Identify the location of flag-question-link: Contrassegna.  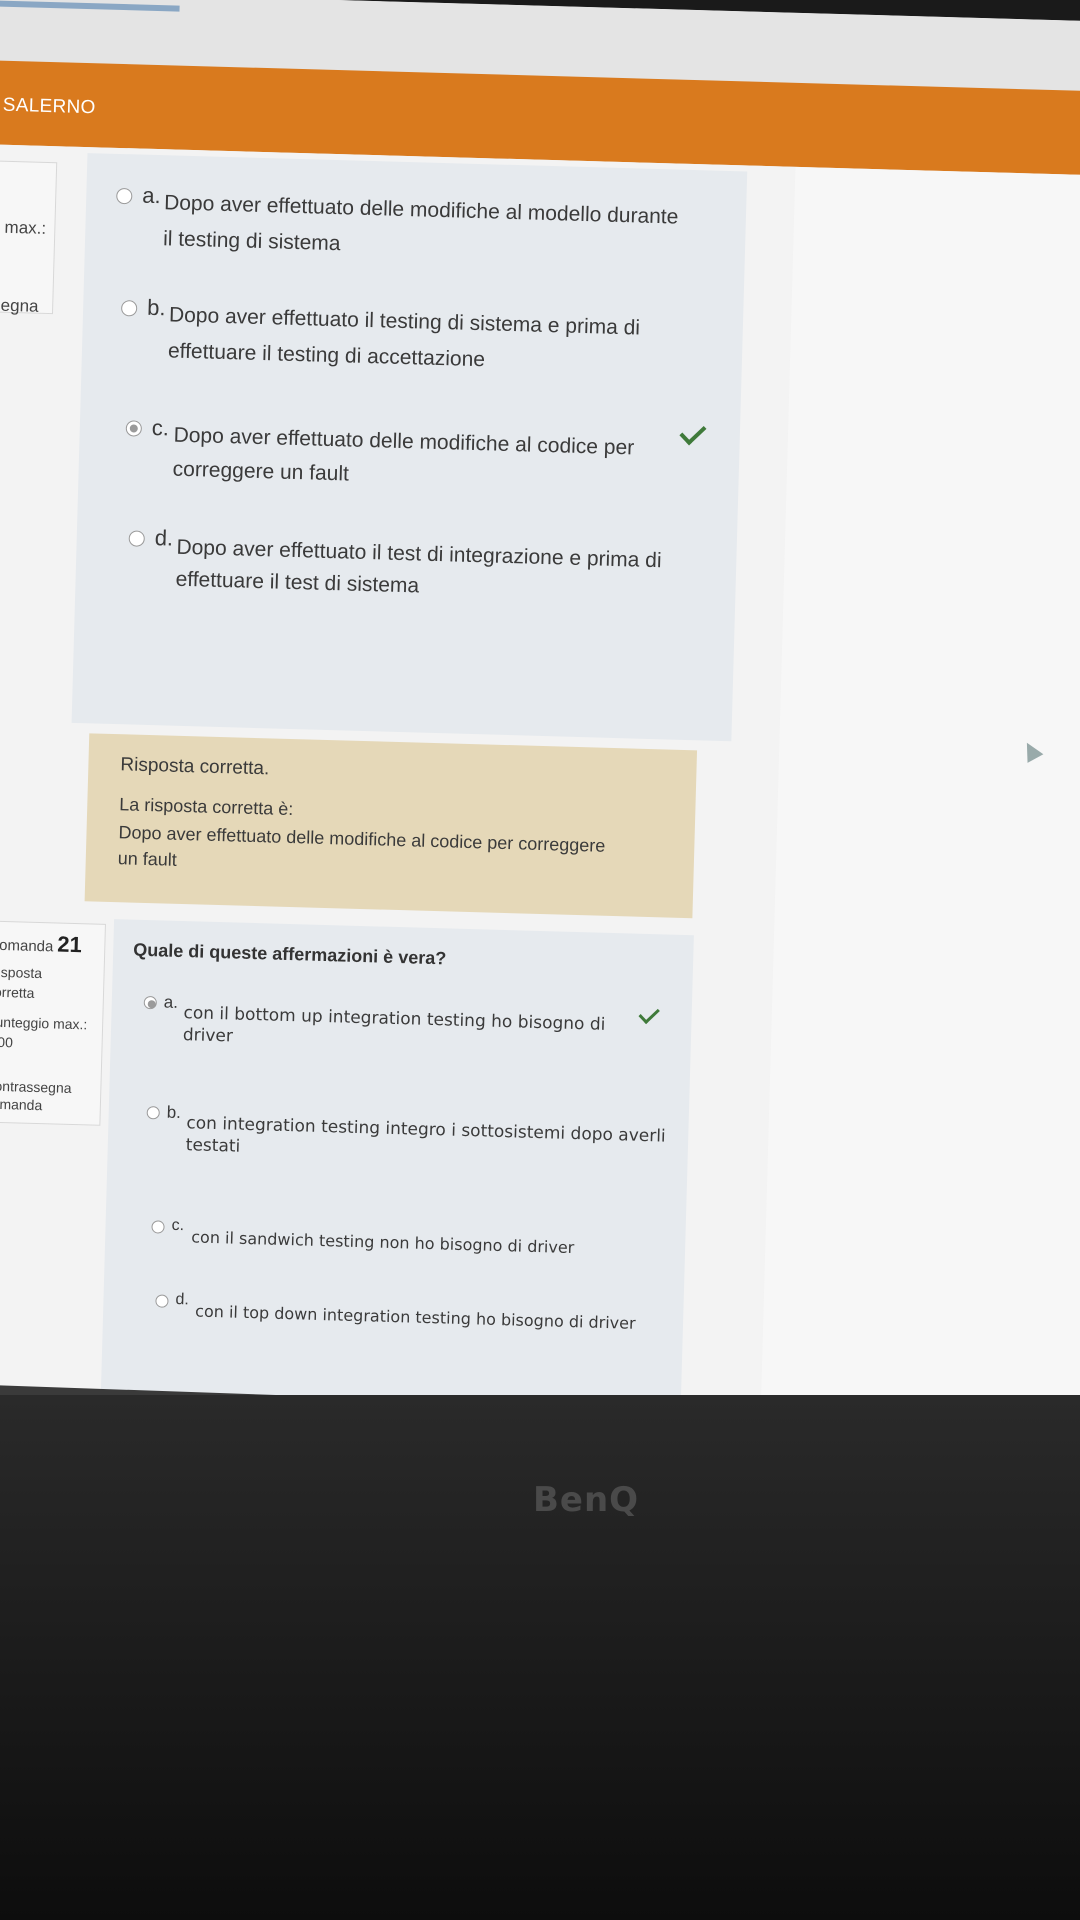
(36, 1087).